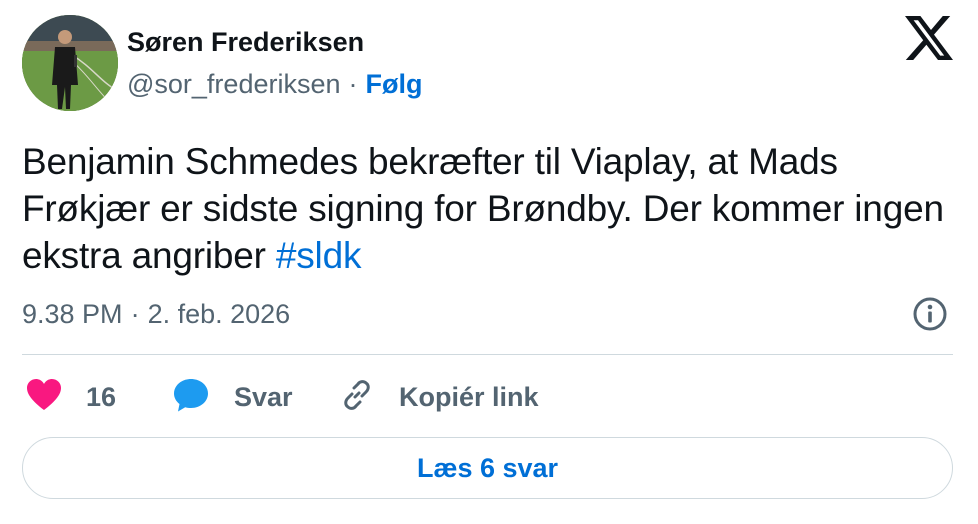 The height and width of the screenshot is (524, 978). What do you see at coordinates (929, 38) in the screenshot?
I see `x-logo-icon` at bounding box center [929, 38].